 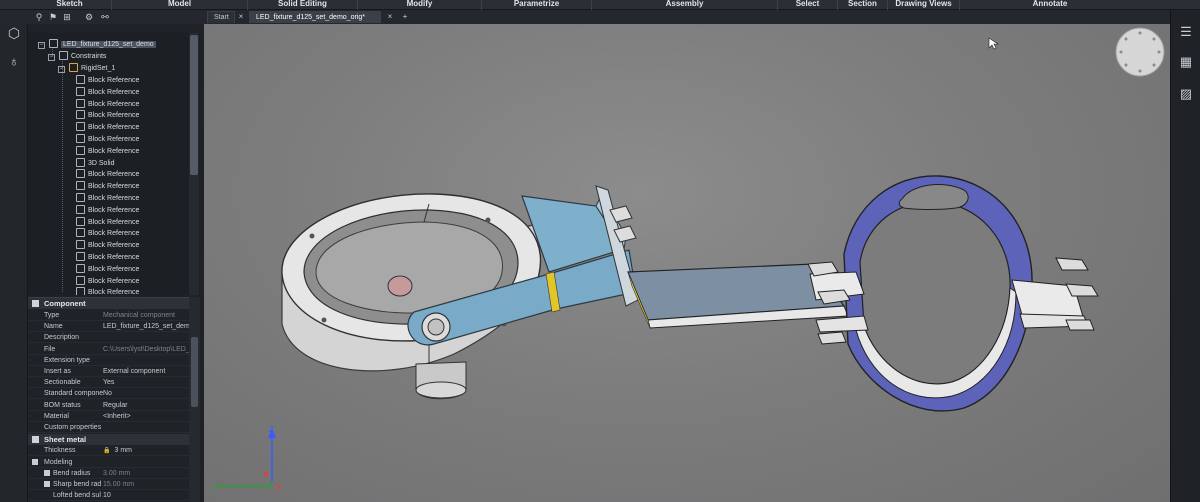 I want to click on constraints-icon, so click(x=63, y=55).